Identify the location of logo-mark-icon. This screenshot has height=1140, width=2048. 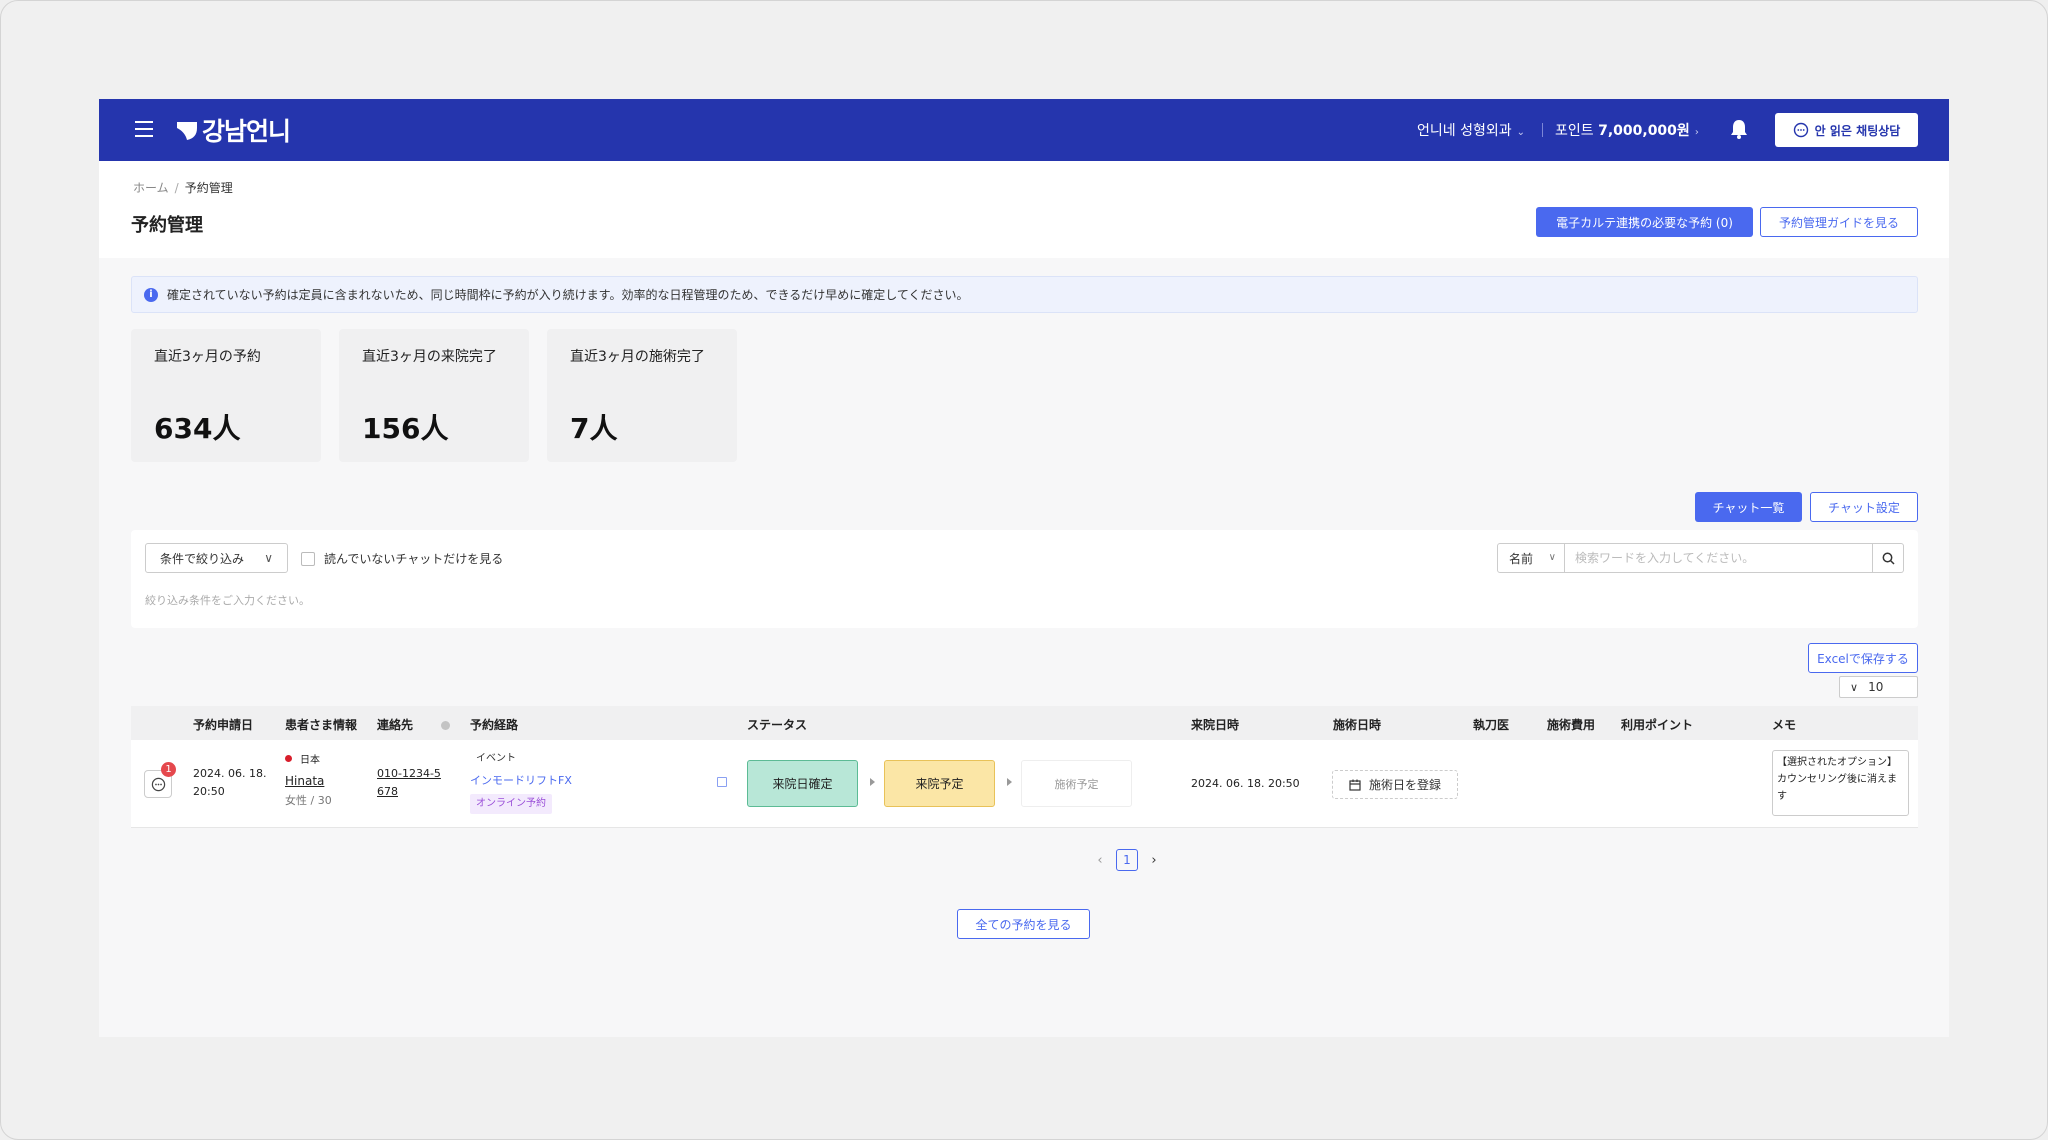
(187, 131).